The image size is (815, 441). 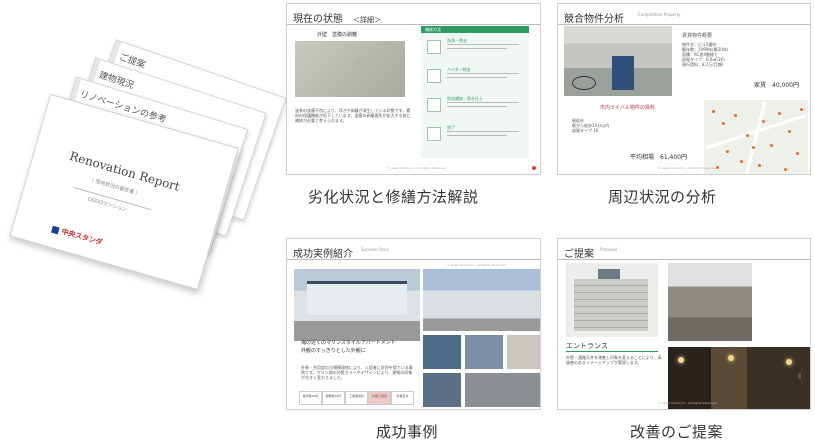 I want to click on slide-title: ご提案, so click(x=579, y=254).